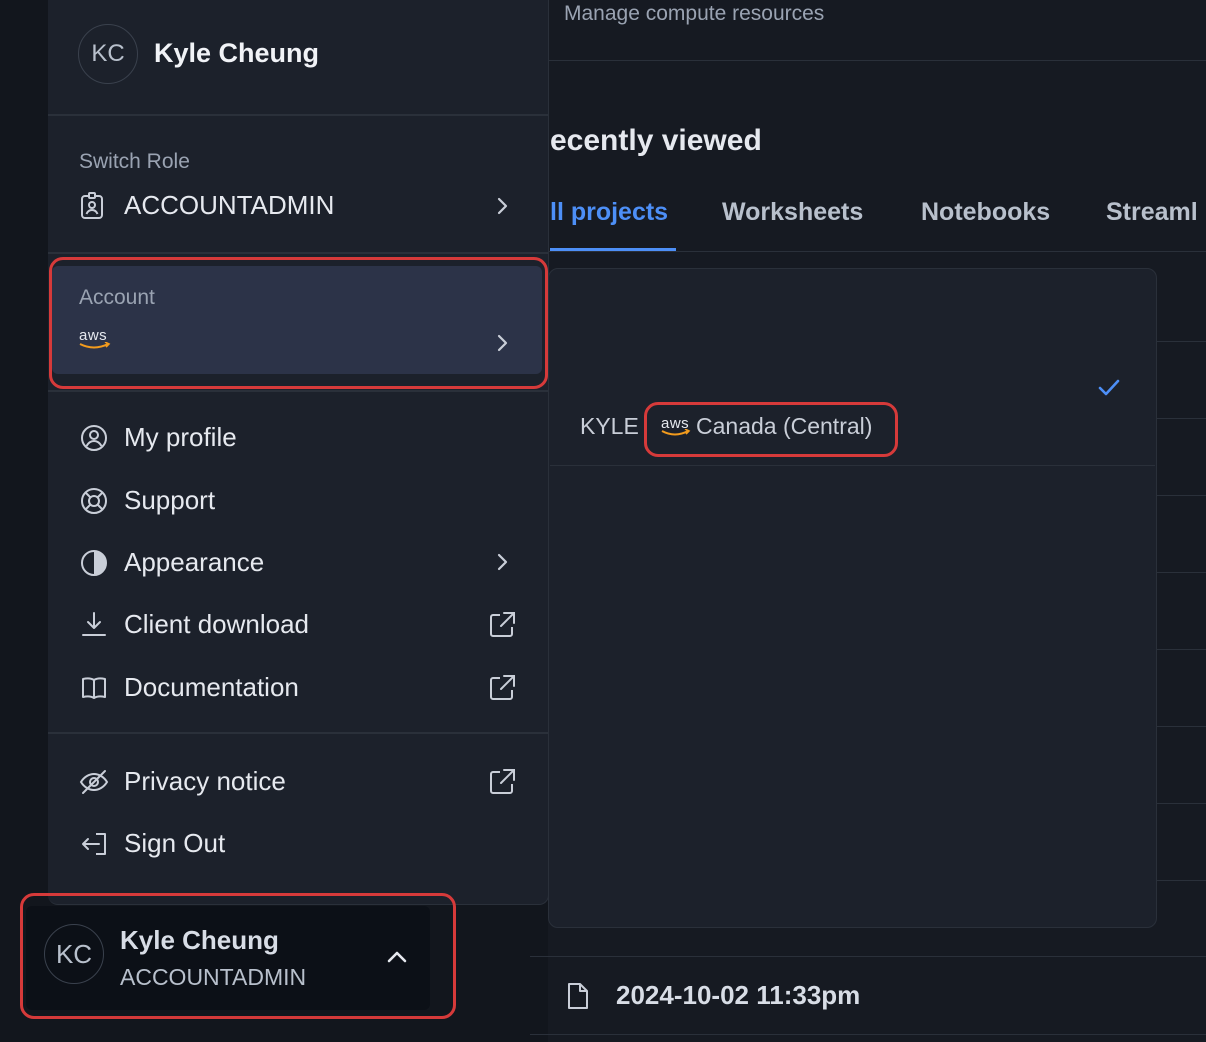  Describe the element at coordinates (738, 995) in the screenshot. I see `worksheet-row-title: 2024-10-02 11:33pm` at that location.